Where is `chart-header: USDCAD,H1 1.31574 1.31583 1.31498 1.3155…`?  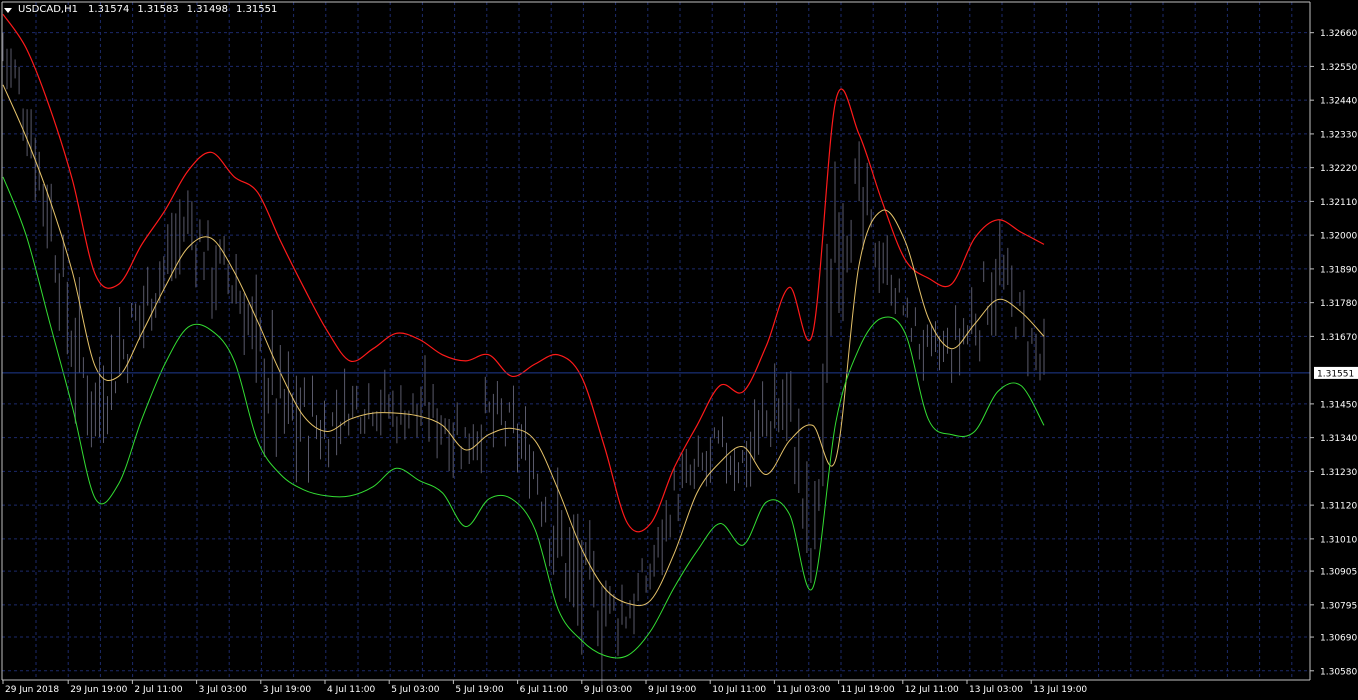 chart-header: USDCAD,H1 1.31574 1.31583 1.31498 1.3155… is located at coordinates (142, 10).